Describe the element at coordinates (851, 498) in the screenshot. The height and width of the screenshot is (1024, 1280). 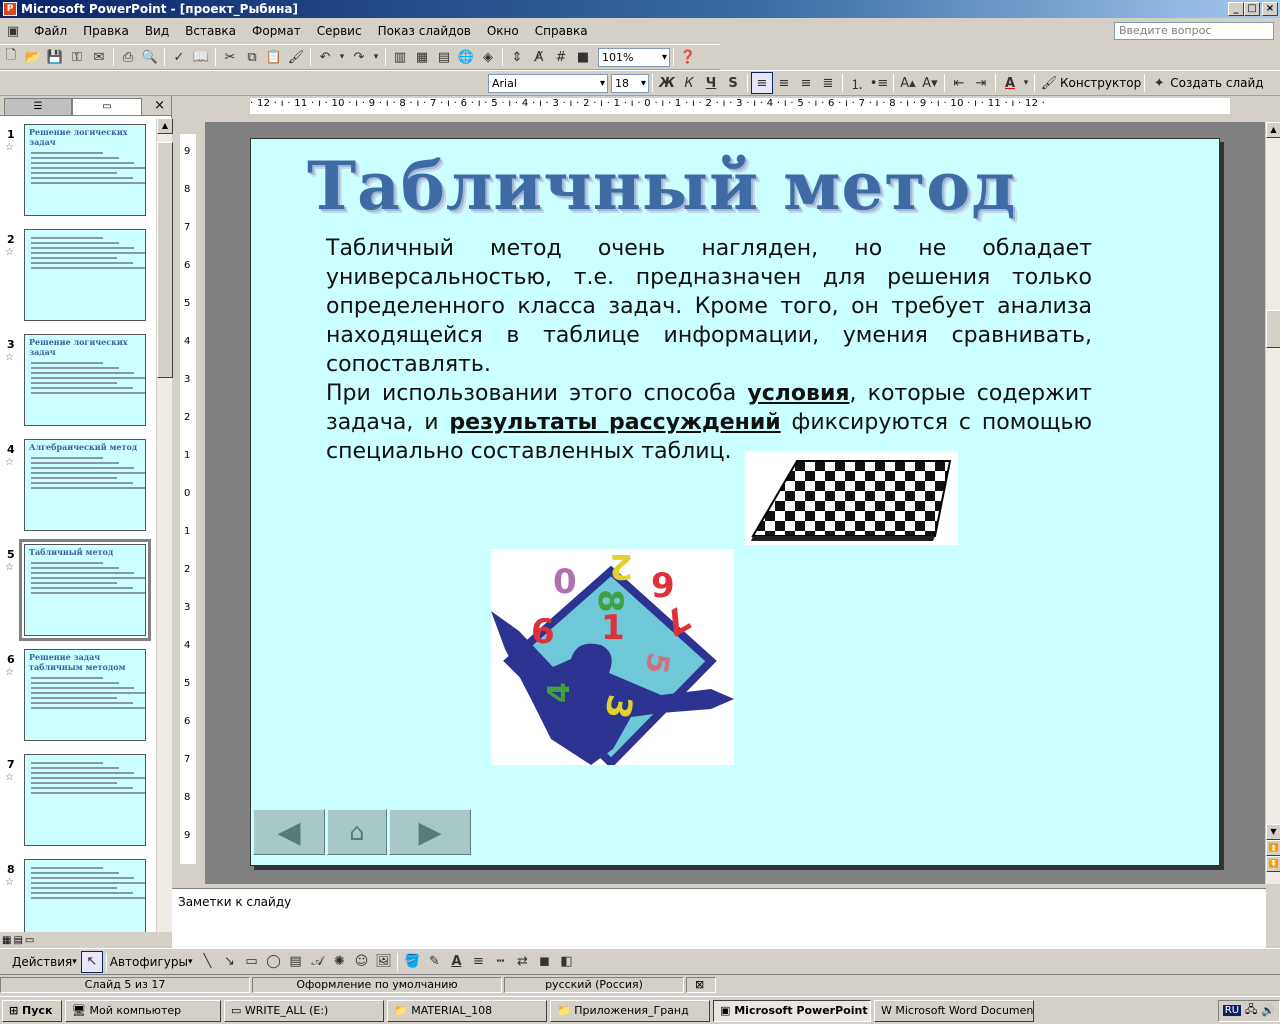
I see `chessboard-image` at that location.